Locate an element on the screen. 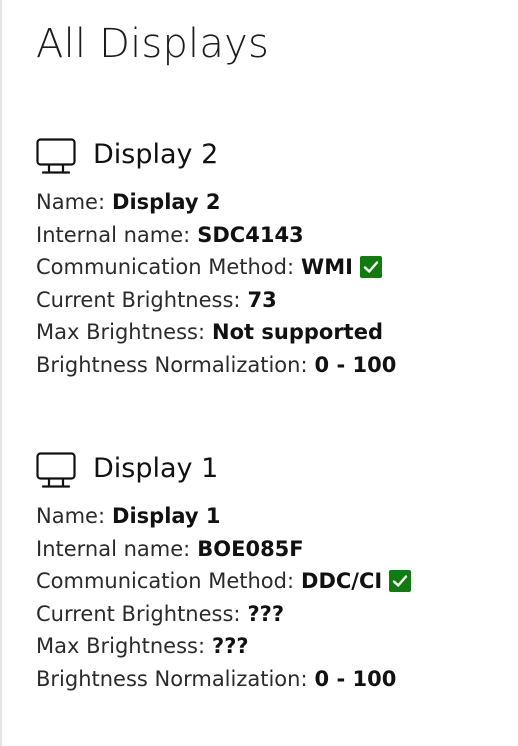 The width and height of the screenshot is (518, 746). property-communication-method: Communication Method: DDC/CI is located at coordinates (224, 581).